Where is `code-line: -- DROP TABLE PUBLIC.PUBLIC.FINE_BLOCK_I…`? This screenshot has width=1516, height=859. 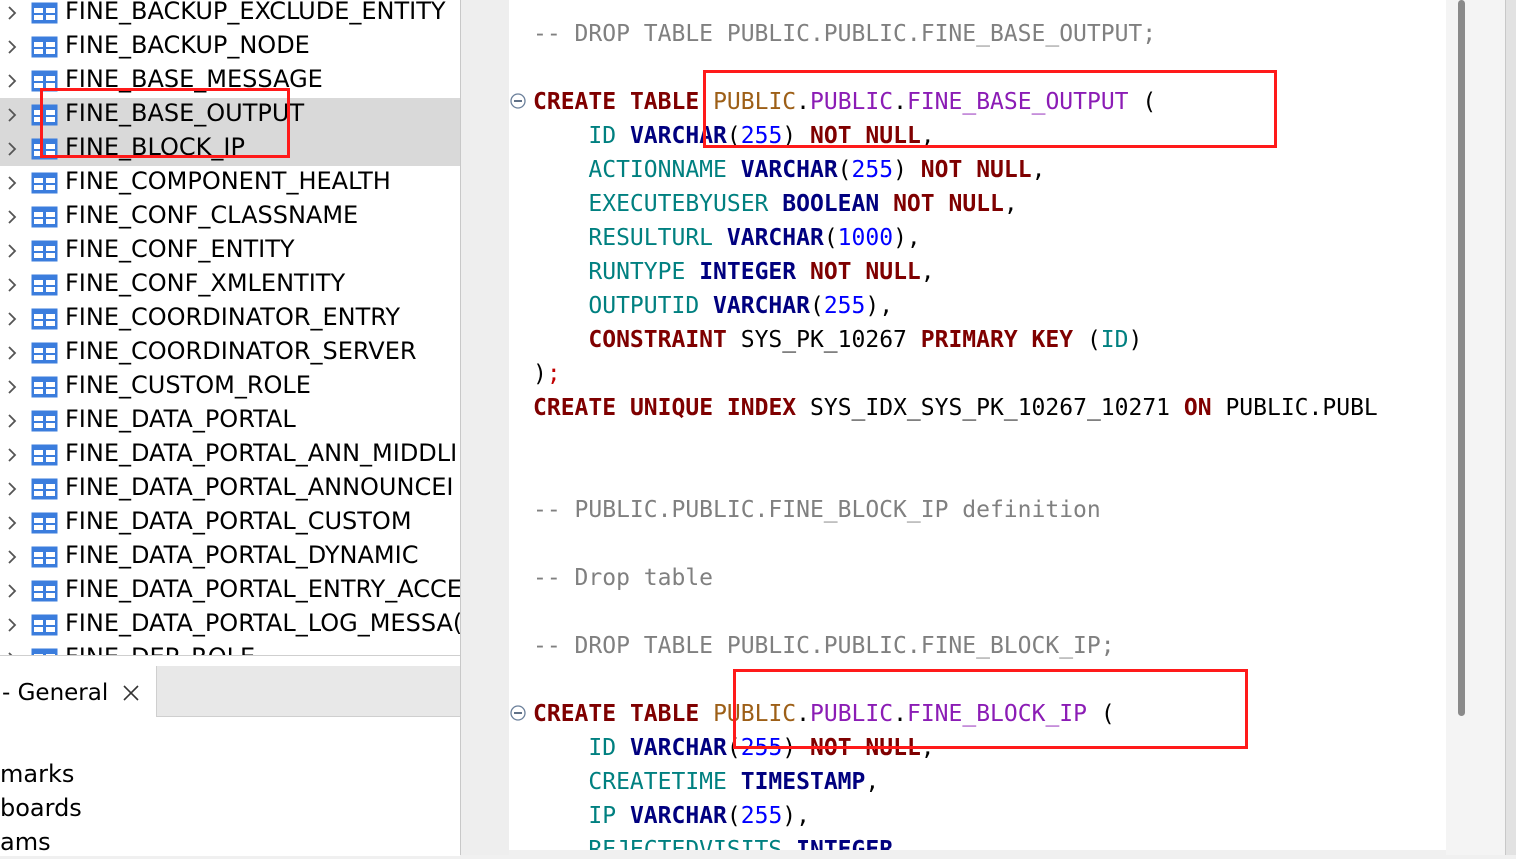
code-line: -- DROP TABLE PUBLIC.PUBLIC.FINE_BLOCK_I… is located at coordinates (824, 646).